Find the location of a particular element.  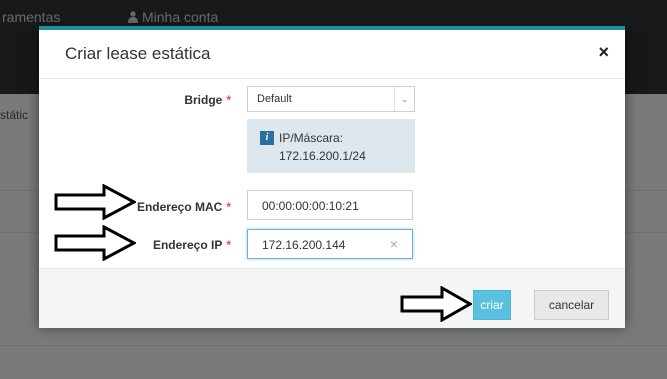

info-value: 172.16.200.1/24 is located at coordinates (322, 156).